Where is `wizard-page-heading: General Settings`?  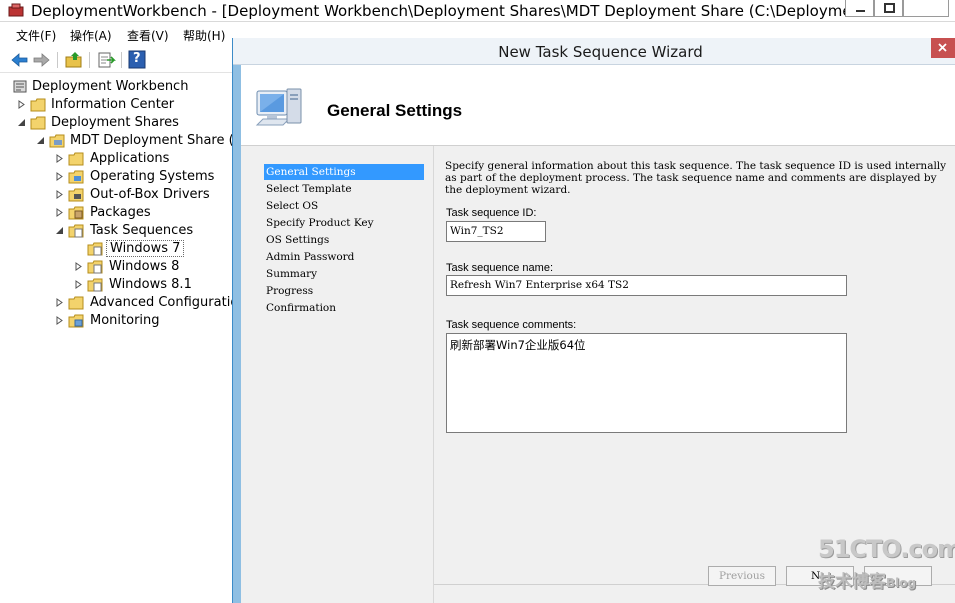
wizard-page-heading: General Settings is located at coordinates (395, 110).